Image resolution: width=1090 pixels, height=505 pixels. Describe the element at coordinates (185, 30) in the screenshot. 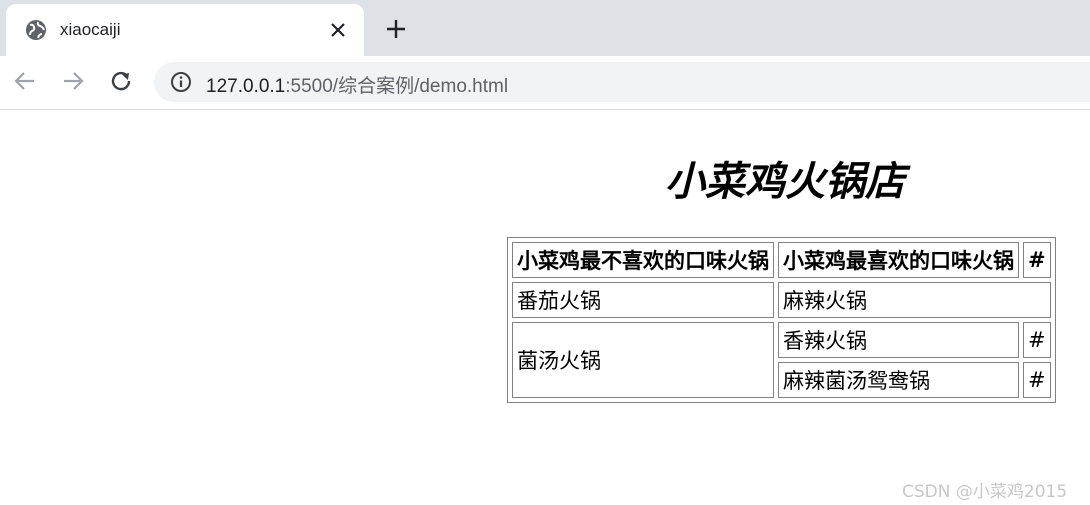

I see `browser-tab: xiaocaiji` at that location.